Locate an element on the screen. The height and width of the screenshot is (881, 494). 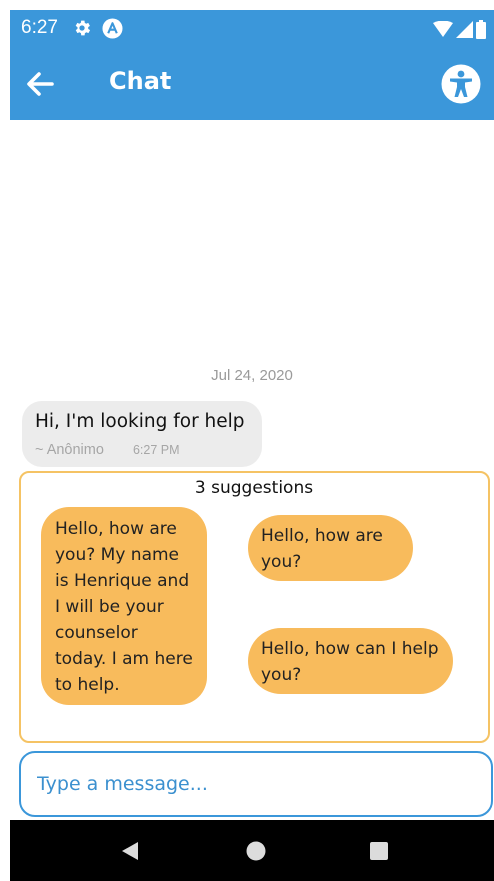
back-triangle-icon is located at coordinates (130, 851).